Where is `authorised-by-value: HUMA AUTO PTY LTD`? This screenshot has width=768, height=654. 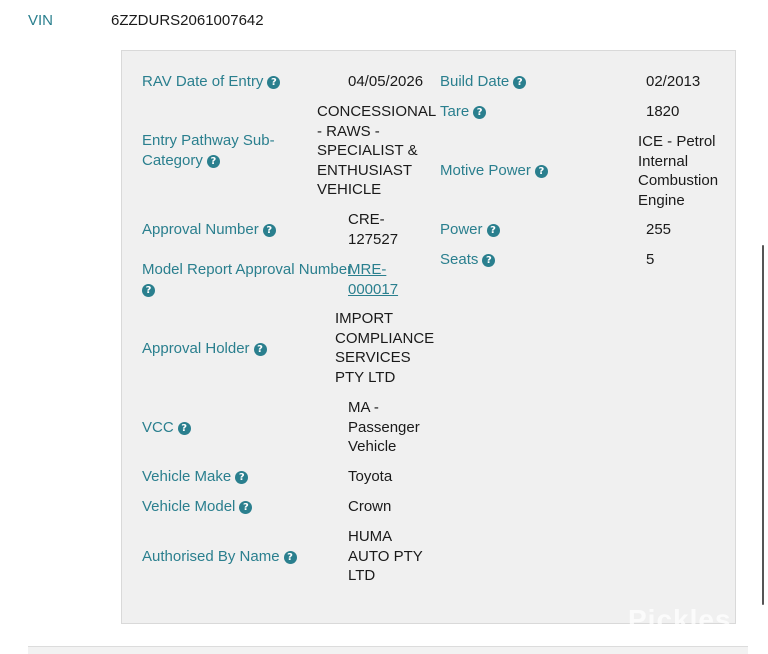
authorised-by-value: HUMA AUTO PTY LTD is located at coordinates (385, 556).